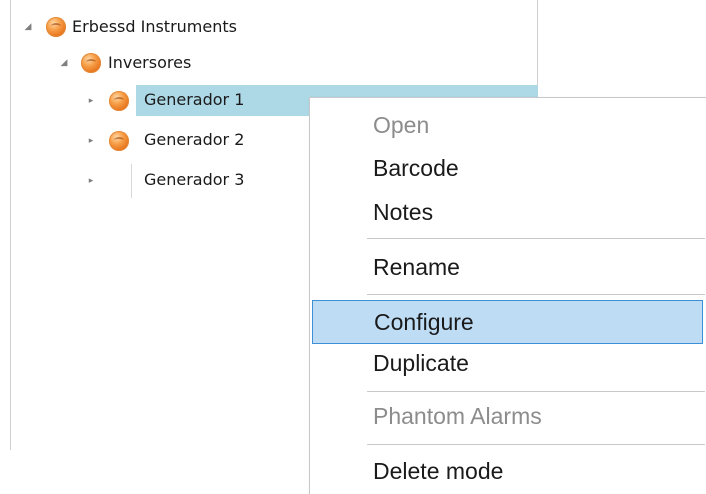  Describe the element at coordinates (507, 322) in the screenshot. I see `menu-item-configure: Configure` at that location.